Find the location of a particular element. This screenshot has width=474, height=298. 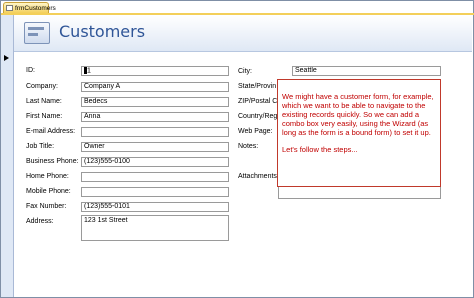

home-phone-field is located at coordinates (155, 177).